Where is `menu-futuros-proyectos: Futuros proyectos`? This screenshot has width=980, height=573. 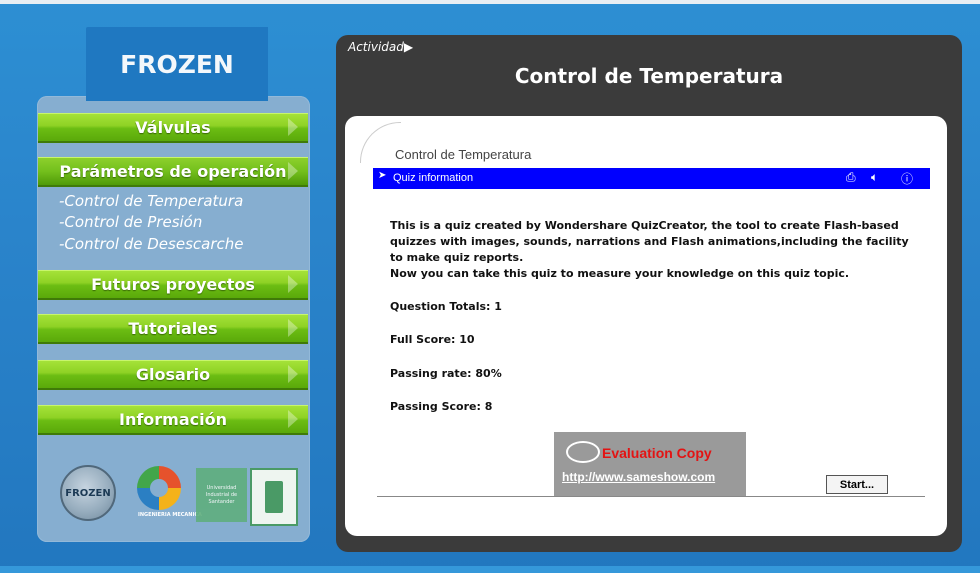 menu-futuros-proyectos: Futuros proyectos is located at coordinates (173, 284).